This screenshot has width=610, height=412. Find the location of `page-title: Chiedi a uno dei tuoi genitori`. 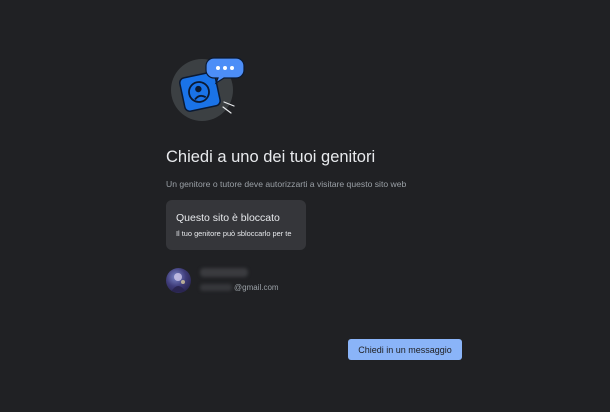

page-title: Chiedi a uno dei tuoi genitori is located at coordinates (271, 157).